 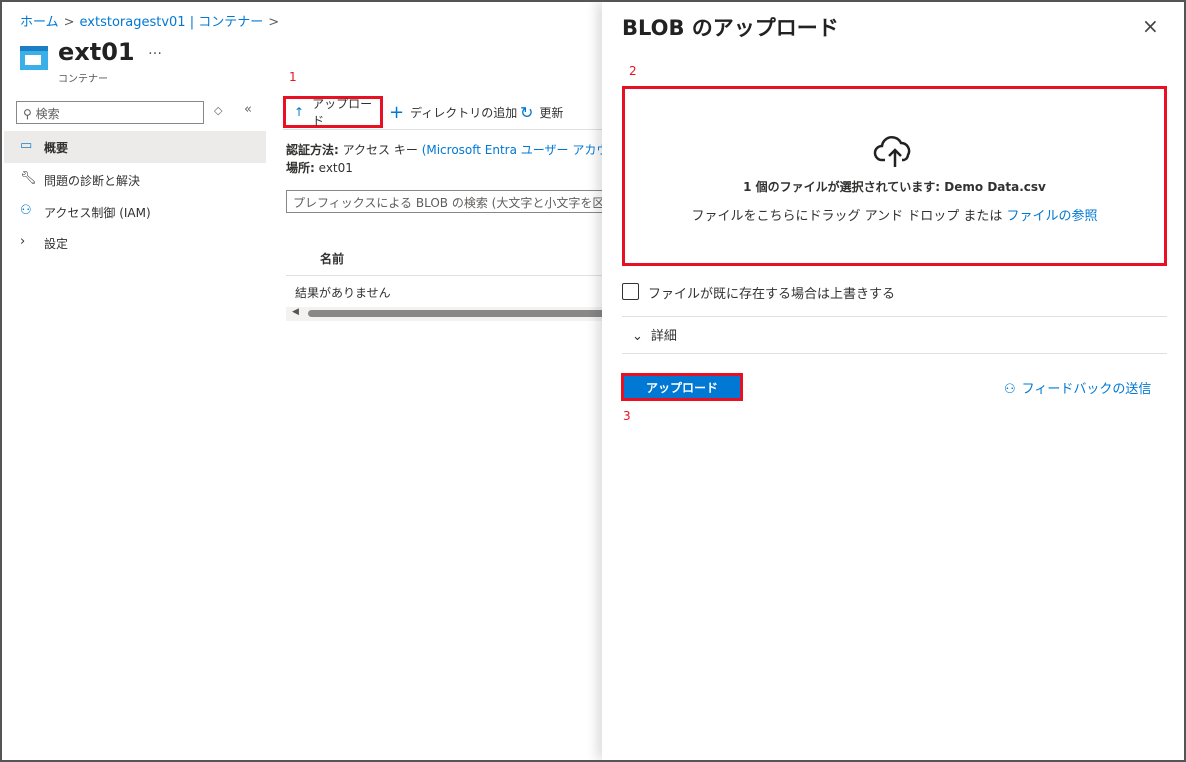 I want to click on overwrite-label: ファイルが既に存在する場合は上書きする, so click(x=771, y=292).